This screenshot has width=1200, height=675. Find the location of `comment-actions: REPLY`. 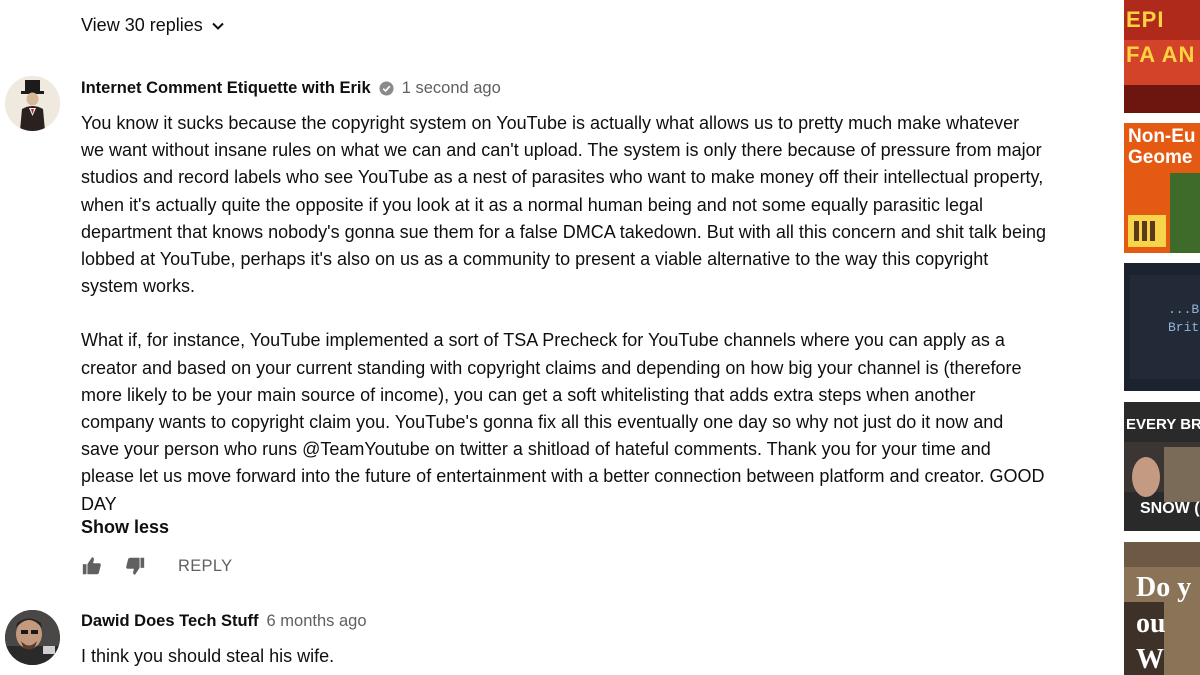

comment-actions: REPLY is located at coordinates (156, 566).